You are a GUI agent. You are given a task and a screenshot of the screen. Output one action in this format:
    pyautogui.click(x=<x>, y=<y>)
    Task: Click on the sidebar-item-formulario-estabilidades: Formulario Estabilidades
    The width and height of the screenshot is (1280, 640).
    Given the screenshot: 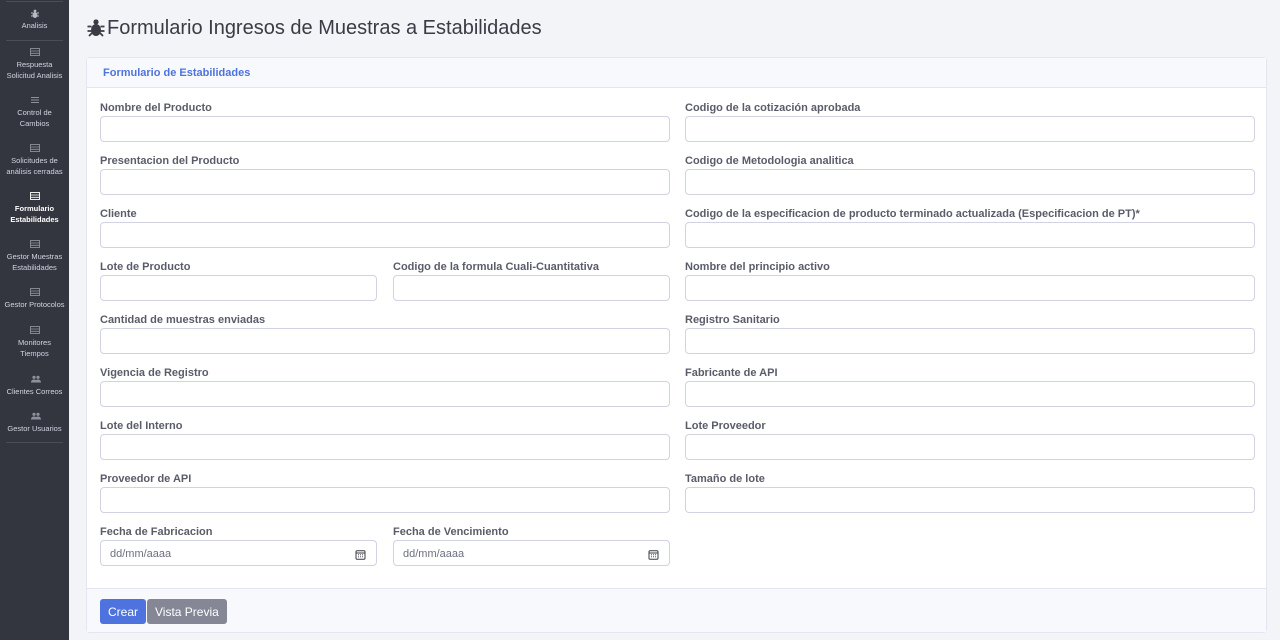 What is the action you would take?
    pyautogui.click(x=34, y=208)
    